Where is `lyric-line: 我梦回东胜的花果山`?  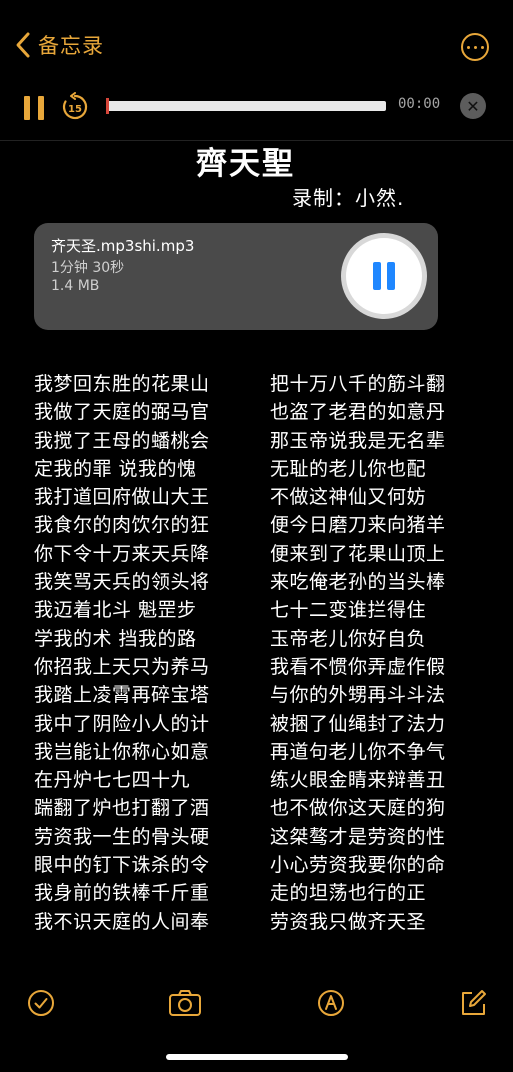
lyric-line: 我梦回东胜的花果山 is located at coordinates (122, 384).